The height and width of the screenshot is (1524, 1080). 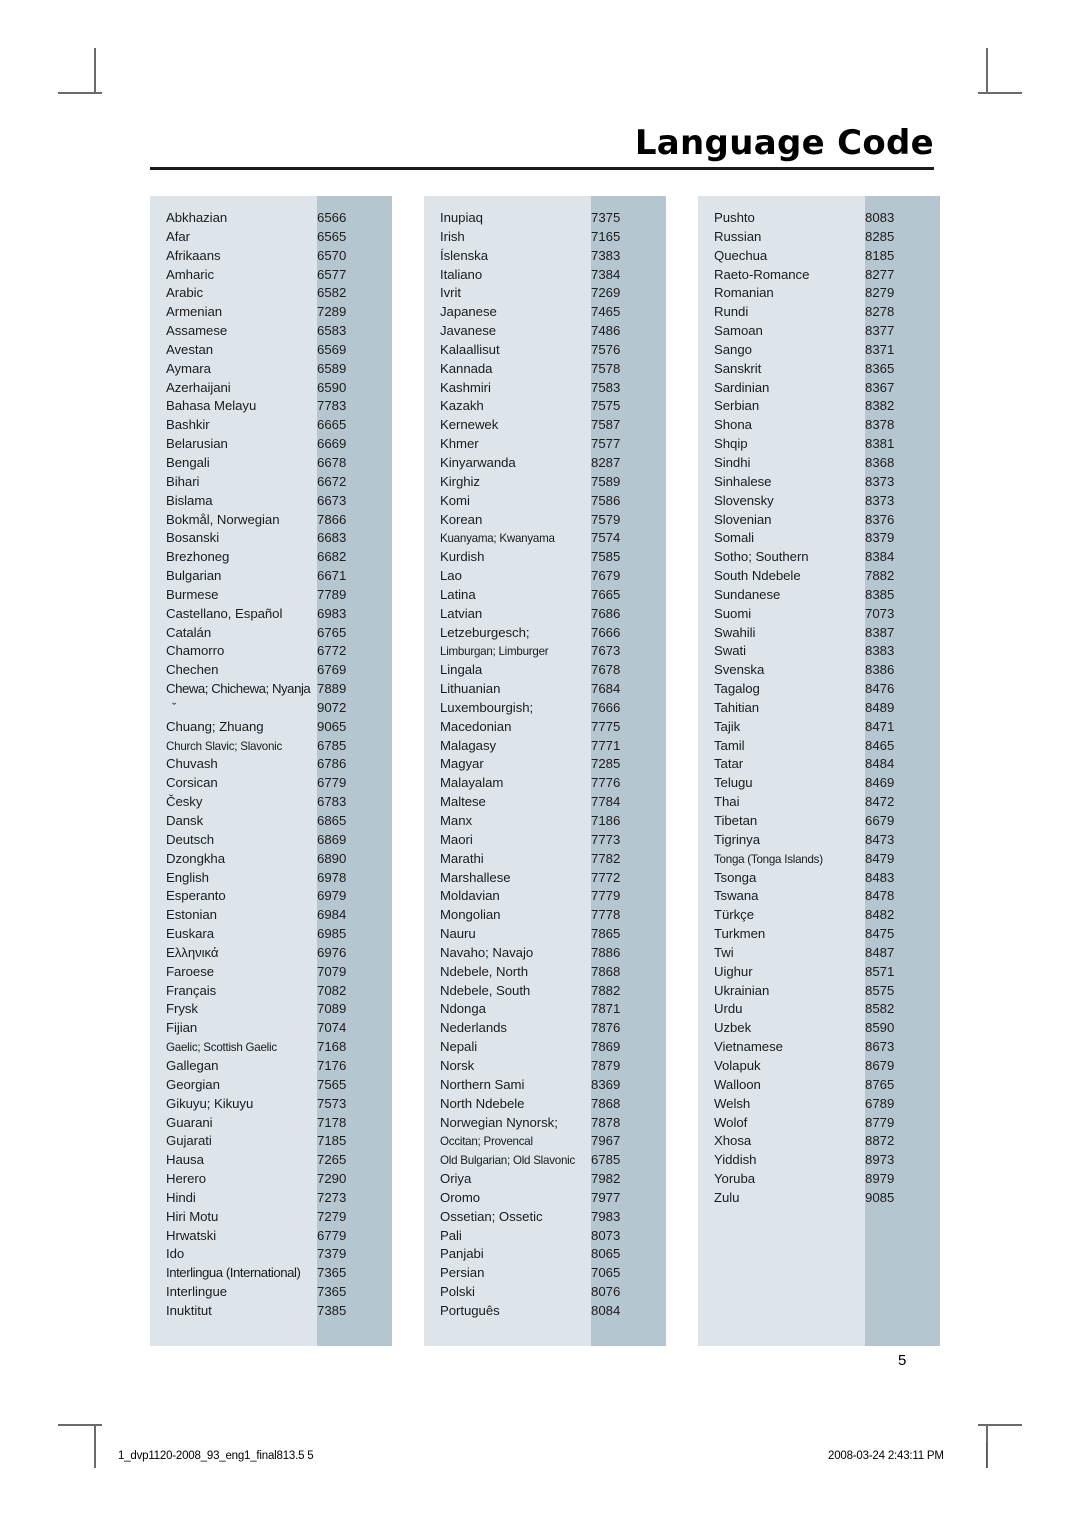 What do you see at coordinates (451, 576) in the screenshot?
I see `language-name-cell: Lao` at bounding box center [451, 576].